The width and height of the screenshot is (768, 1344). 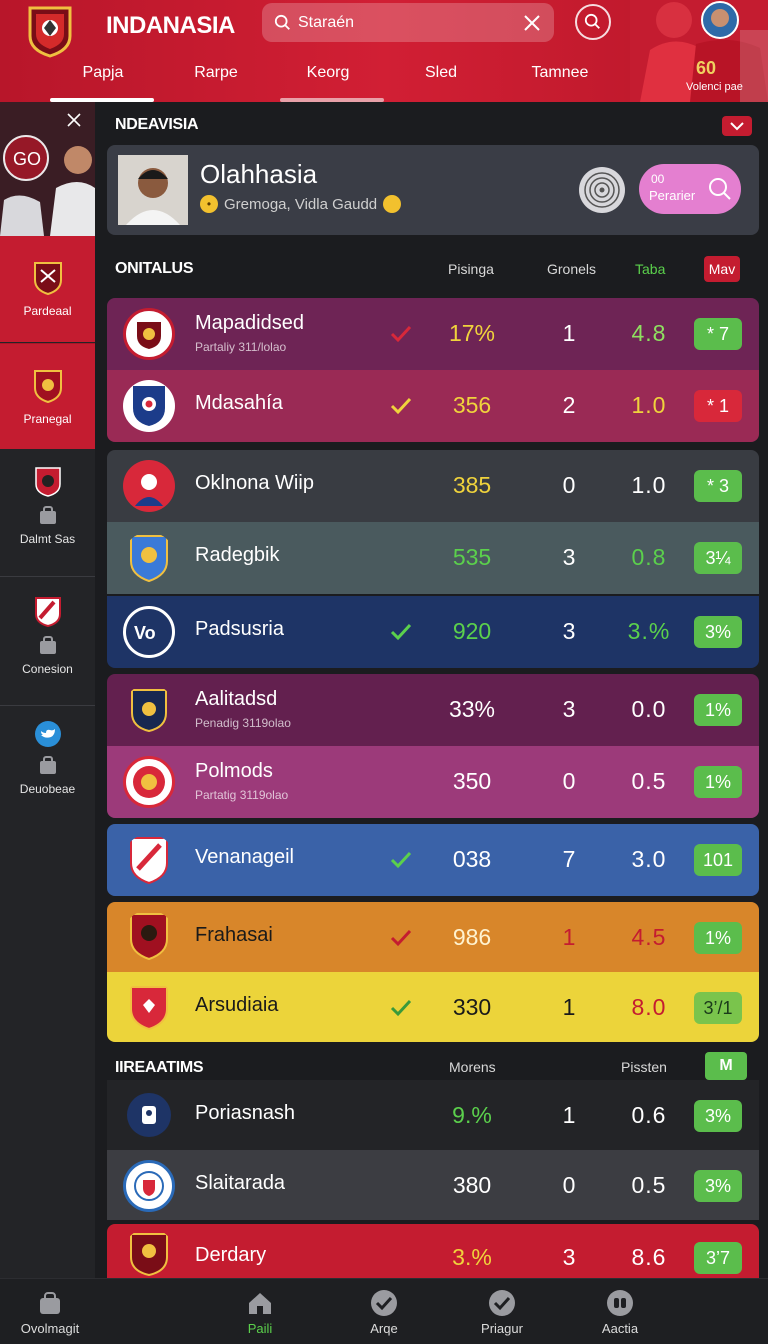 I want to click on search-icon, so click(x=592, y=21).